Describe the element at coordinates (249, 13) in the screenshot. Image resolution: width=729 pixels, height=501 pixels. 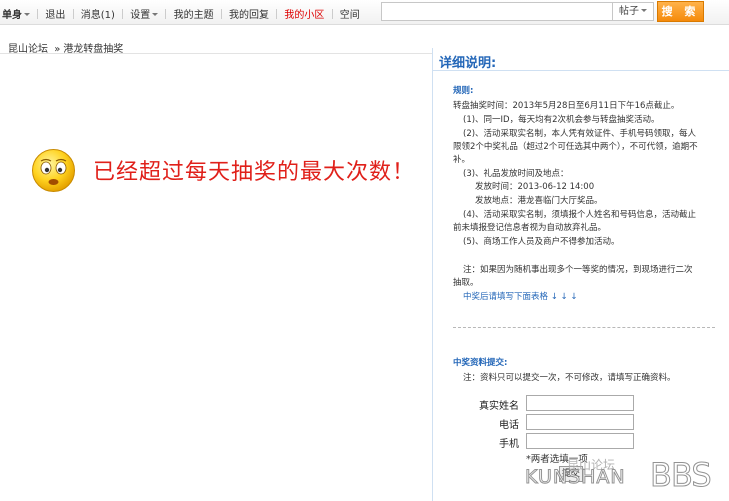
I see `nav-my-replies: 我的回复` at that location.